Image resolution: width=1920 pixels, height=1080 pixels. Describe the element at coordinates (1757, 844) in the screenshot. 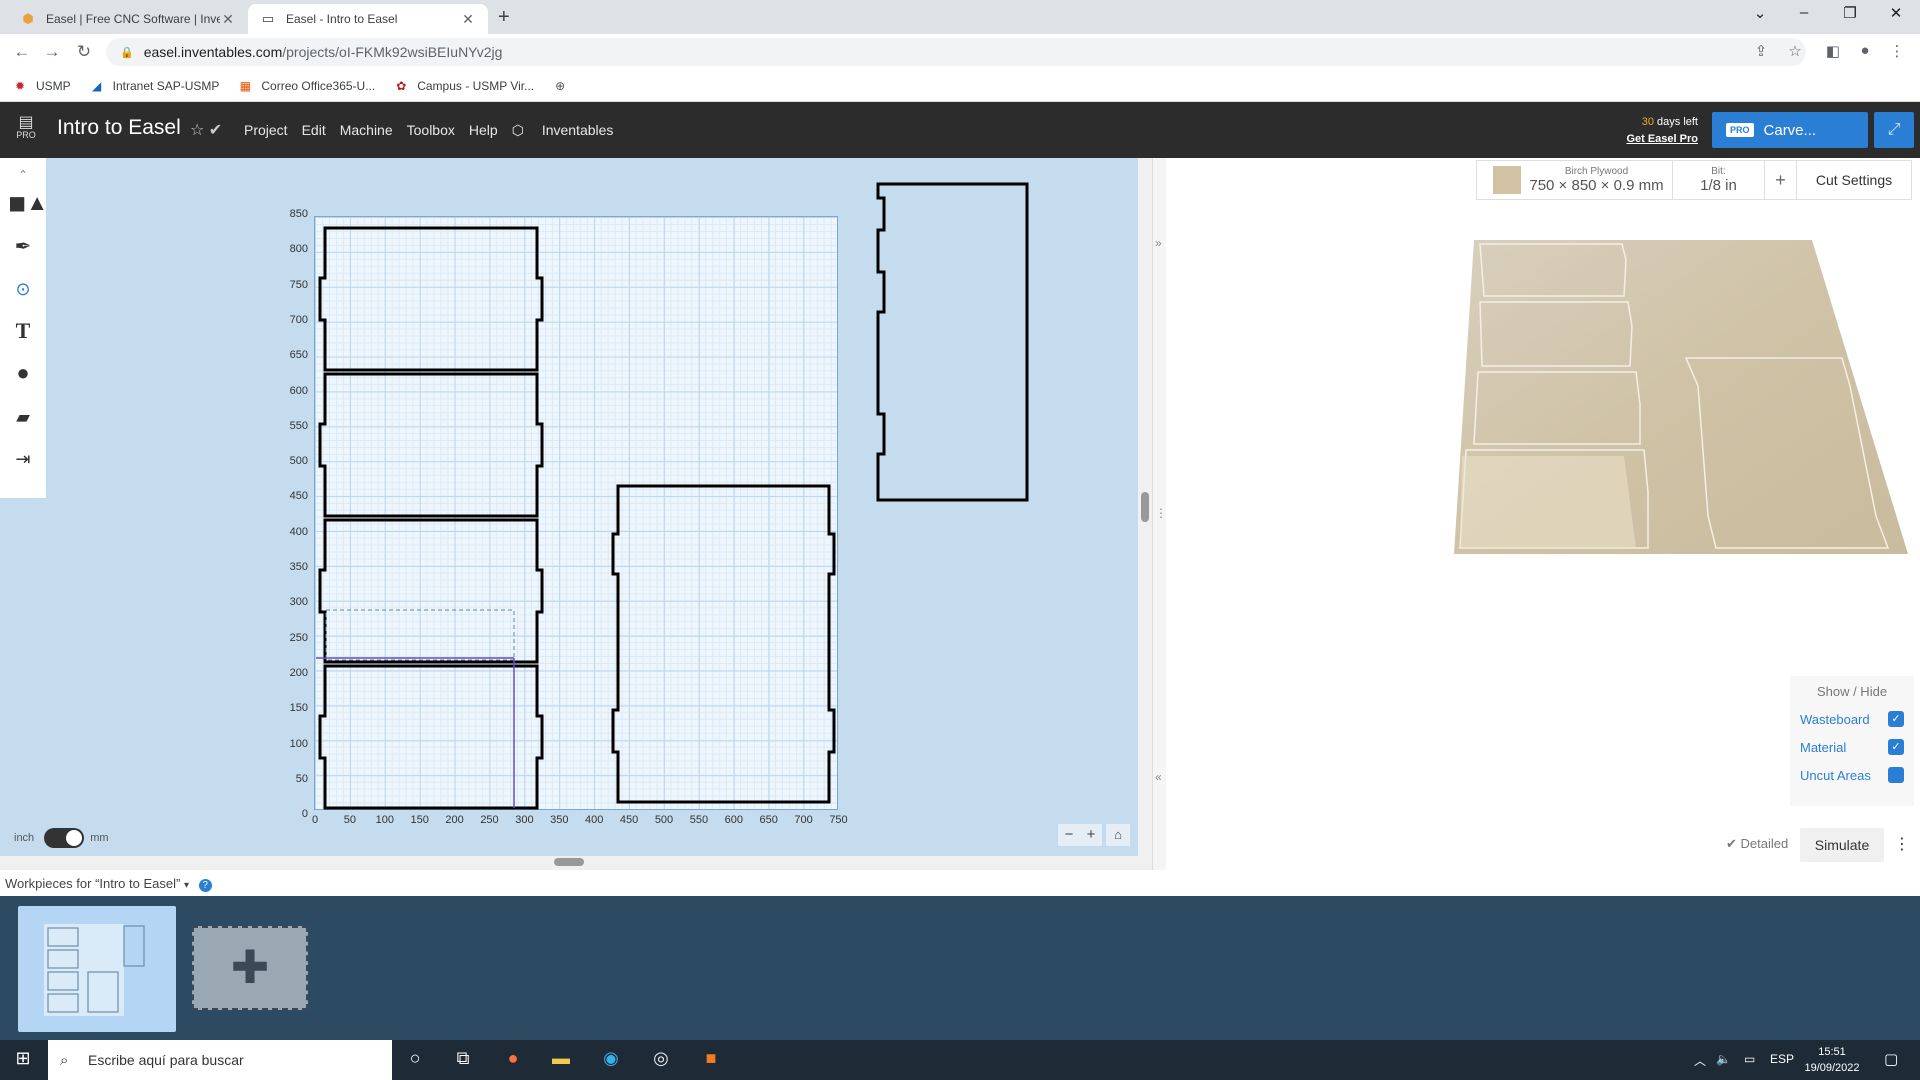

I see `detailed-toggle: ✔ Detailed` at that location.